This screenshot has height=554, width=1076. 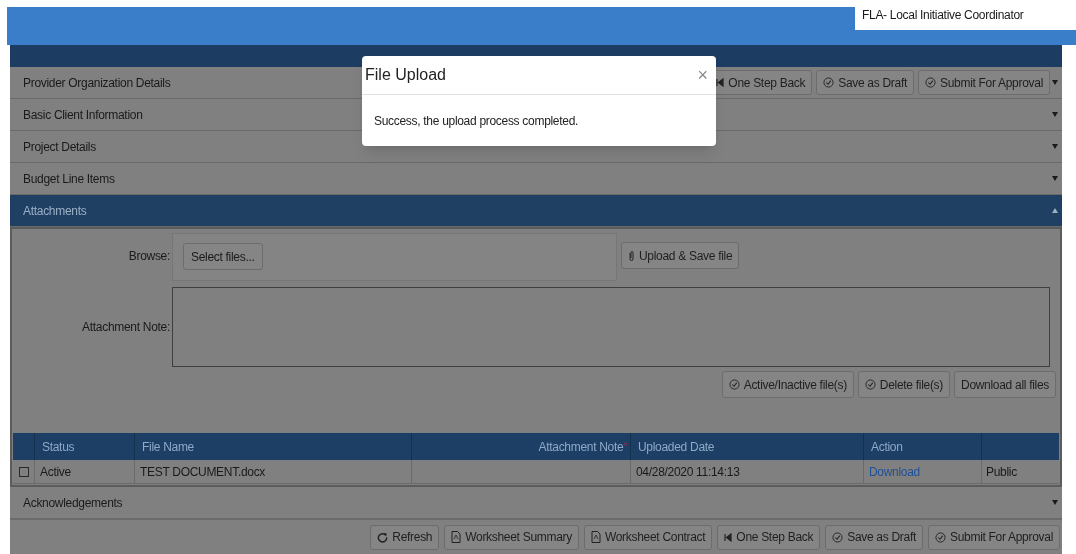 What do you see at coordinates (405, 75) in the screenshot?
I see `modal-title: File Upload` at bounding box center [405, 75].